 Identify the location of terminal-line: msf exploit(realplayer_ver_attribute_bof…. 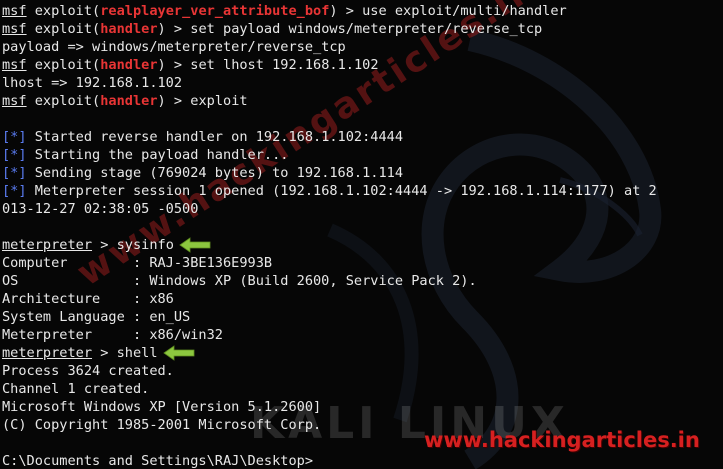
(362, 11).